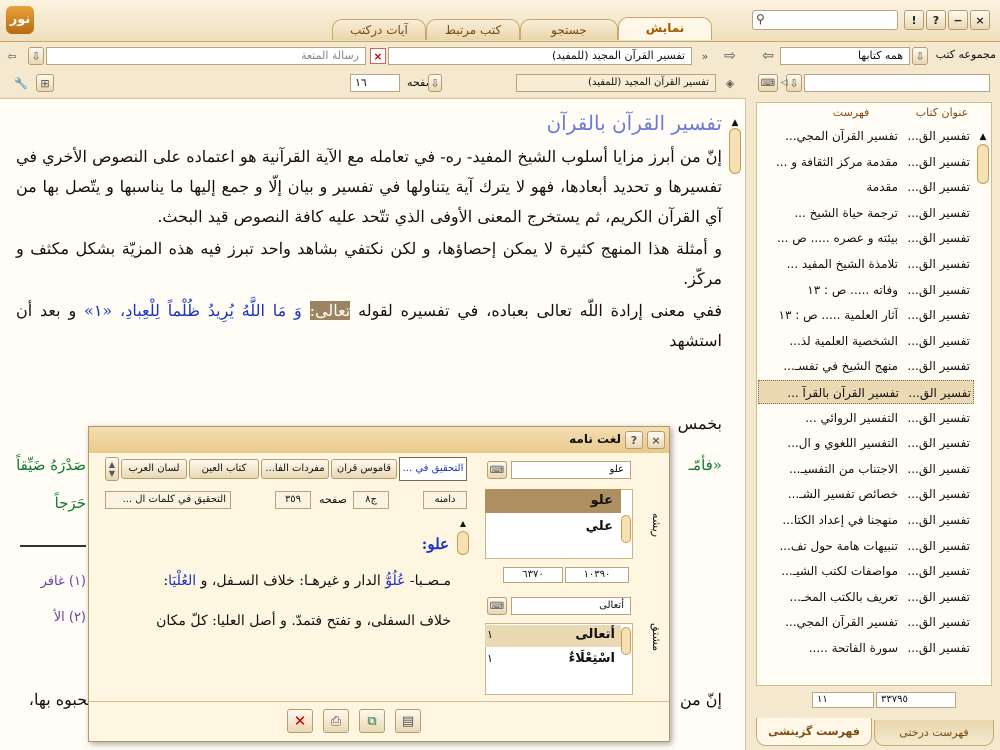 Image resolution: width=1000 pixels, height=750 pixels. Describe the element at coordinates (936, 20) in the screenshot. I see `help-button: ?` at that location.